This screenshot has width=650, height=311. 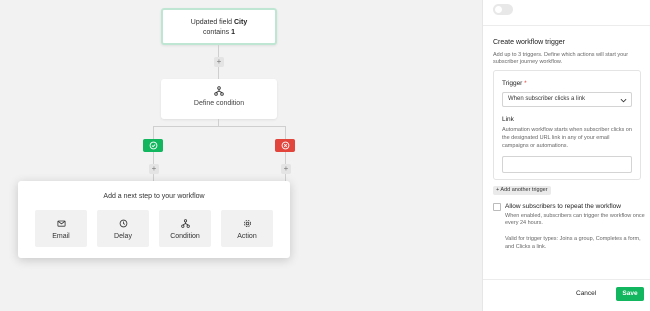 What do you see at coordinates (286, 169) in the screenshot?
I see `add-step-no-plus-button: +` at bounding box center [286, 169].